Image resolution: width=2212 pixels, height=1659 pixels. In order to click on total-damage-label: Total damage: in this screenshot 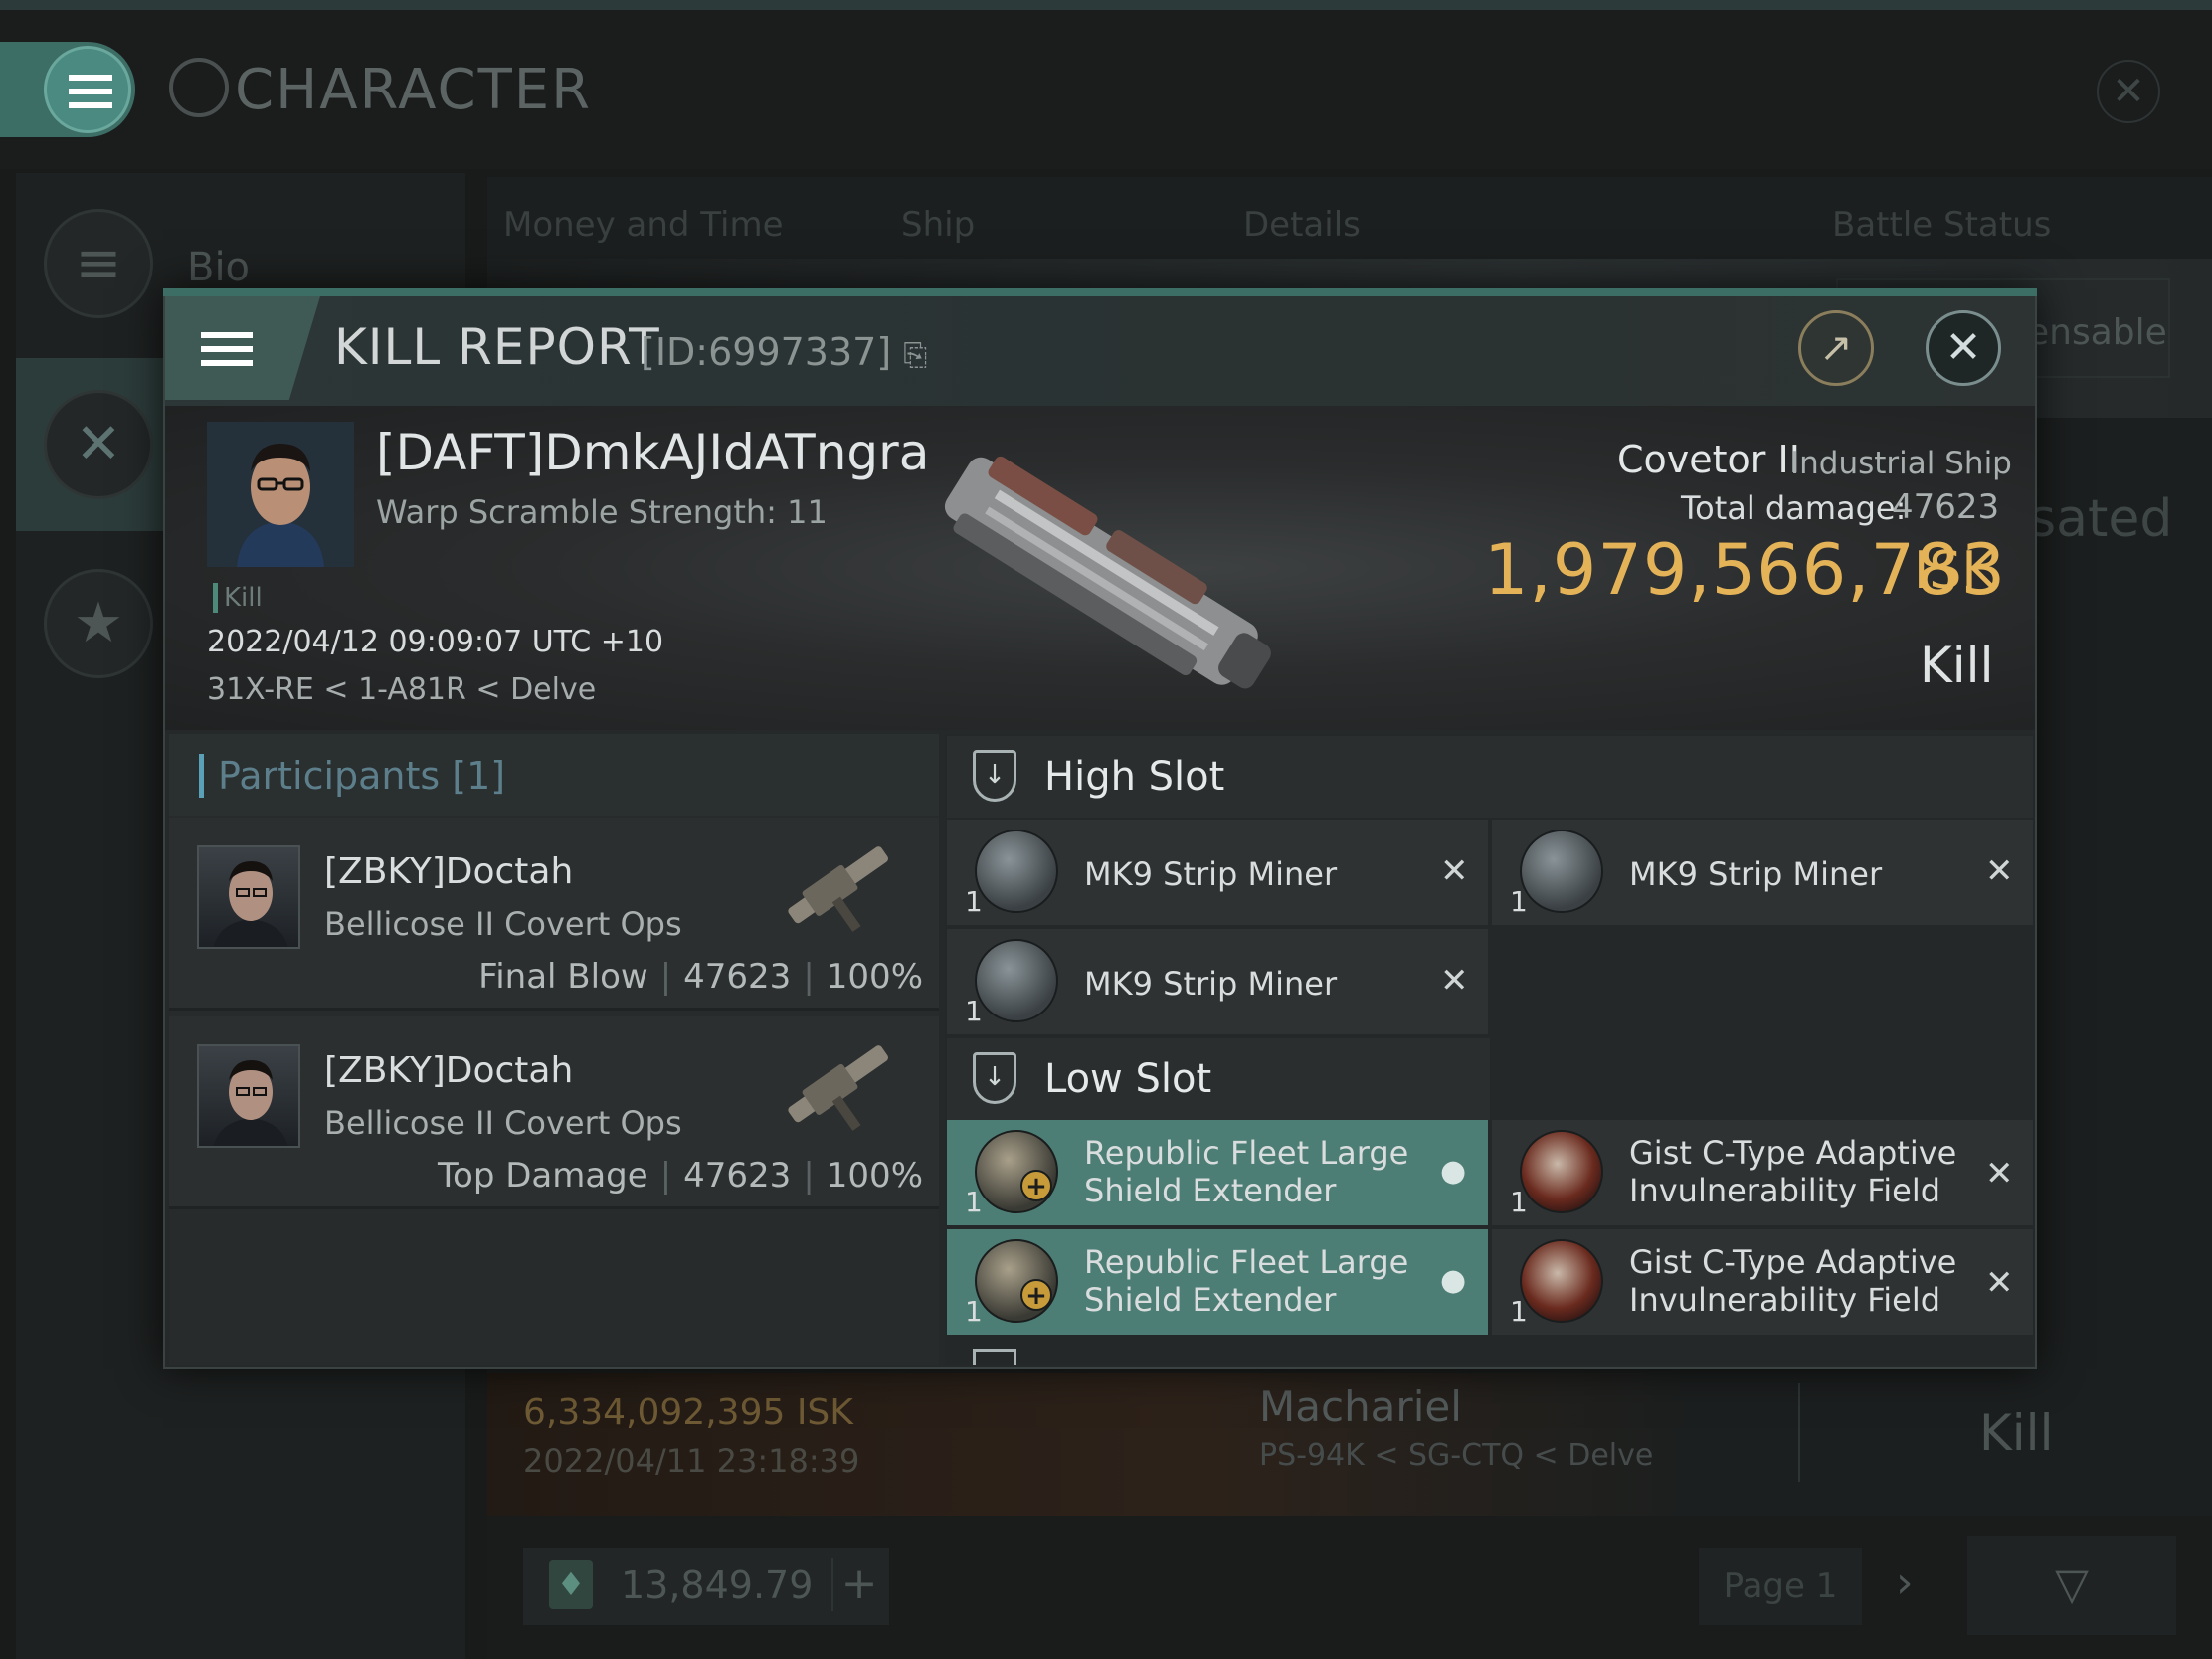, I will do `click(1794, 508)`.